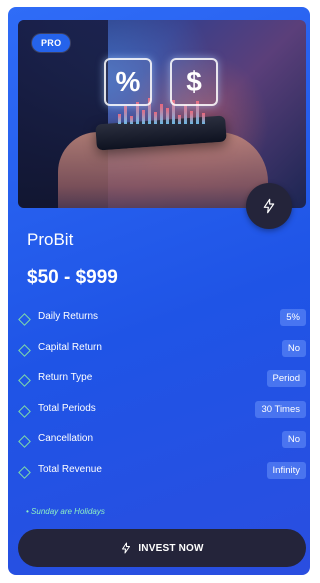 This screenshot has width=320, height=583. I want to click on plan-price: $50 - $999, so click(72, 277).